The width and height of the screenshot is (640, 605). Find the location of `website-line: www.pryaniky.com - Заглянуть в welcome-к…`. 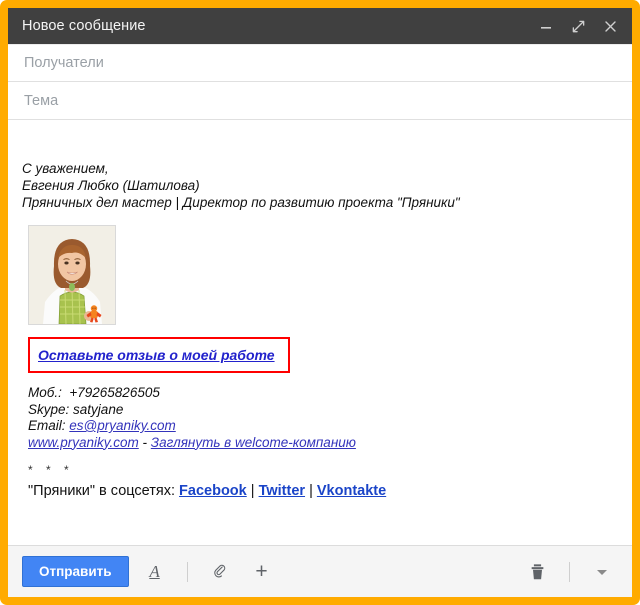

website-line: www.pryaniky.com - Заглянуть в welcome-к… is located at coordinates (323, 443).